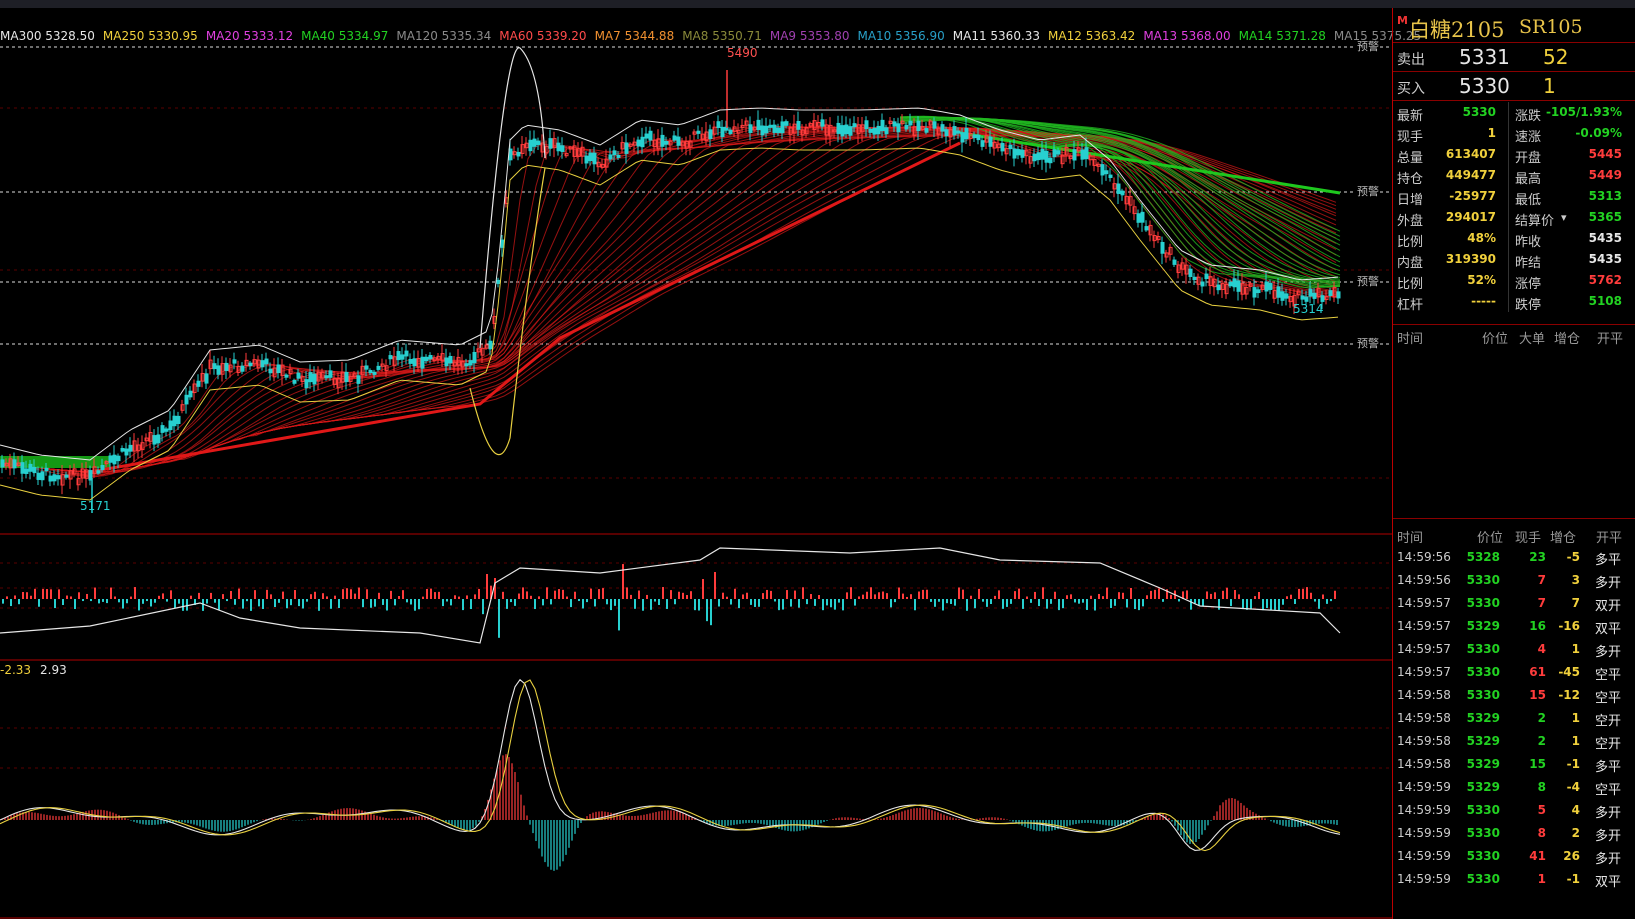 Image resolution: width=1635 pixels, height=919 pixels. What do you see at coordinates (1514, 57) in the screenshot?
I see `sell-row: 卖出 5331 52` at bounding box center [1514, 57].